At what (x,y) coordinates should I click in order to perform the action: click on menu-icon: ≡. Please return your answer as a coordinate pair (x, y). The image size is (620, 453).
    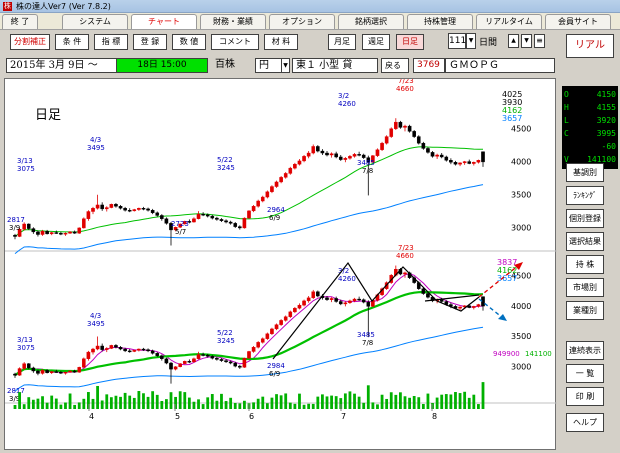
    Looking at the image, I should click on (539, 41).